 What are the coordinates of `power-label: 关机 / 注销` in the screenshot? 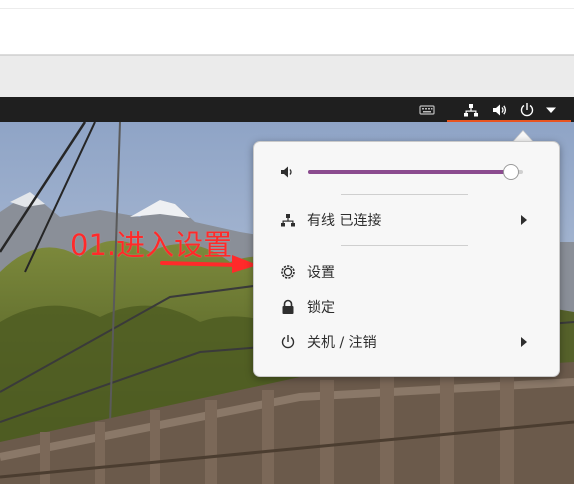 It's located at (342, 343).